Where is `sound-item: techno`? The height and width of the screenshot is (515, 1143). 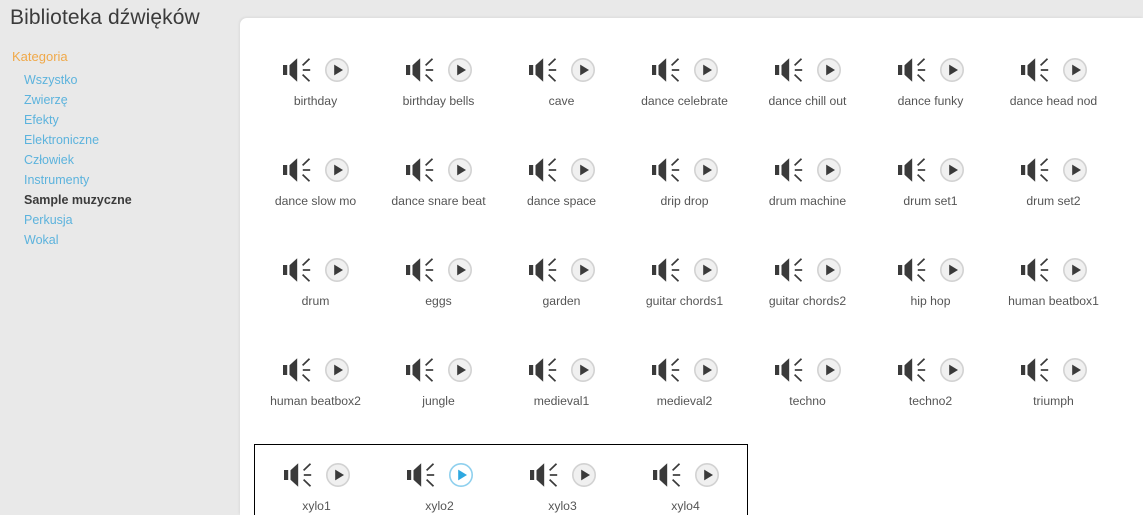 sound-item: techno is located at coordinates (807, 390).